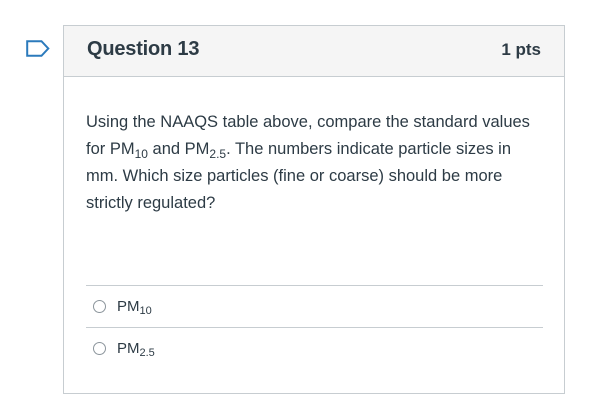 The height and width of the screenshot is (419, 613). I want to click on question-text-part: and PM, so click(178, 149).